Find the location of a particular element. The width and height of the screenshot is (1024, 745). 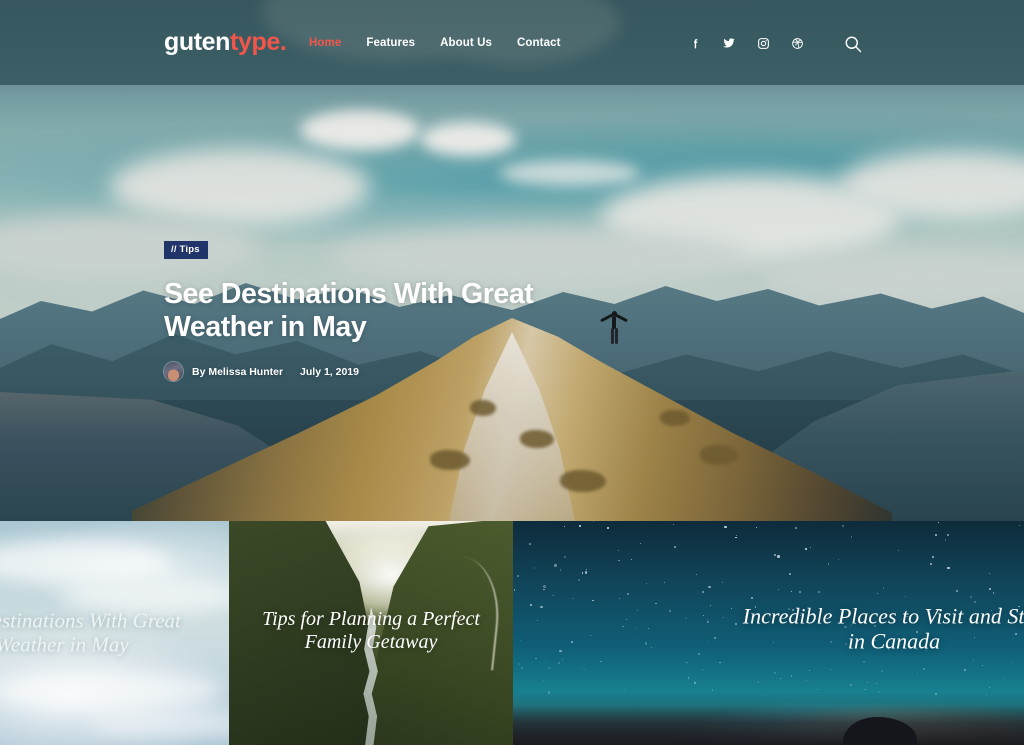

publish-date: July 1, 2019 is located at coordinates (329, 371).